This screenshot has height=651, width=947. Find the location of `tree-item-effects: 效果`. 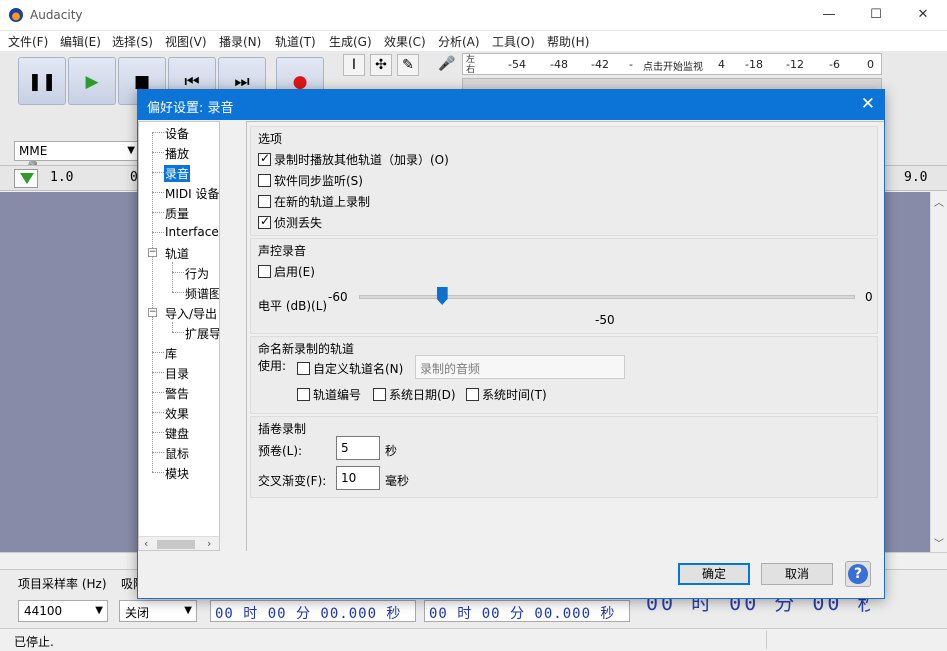

tree-item-effects: 效果 is located at coordinates (177, 413).